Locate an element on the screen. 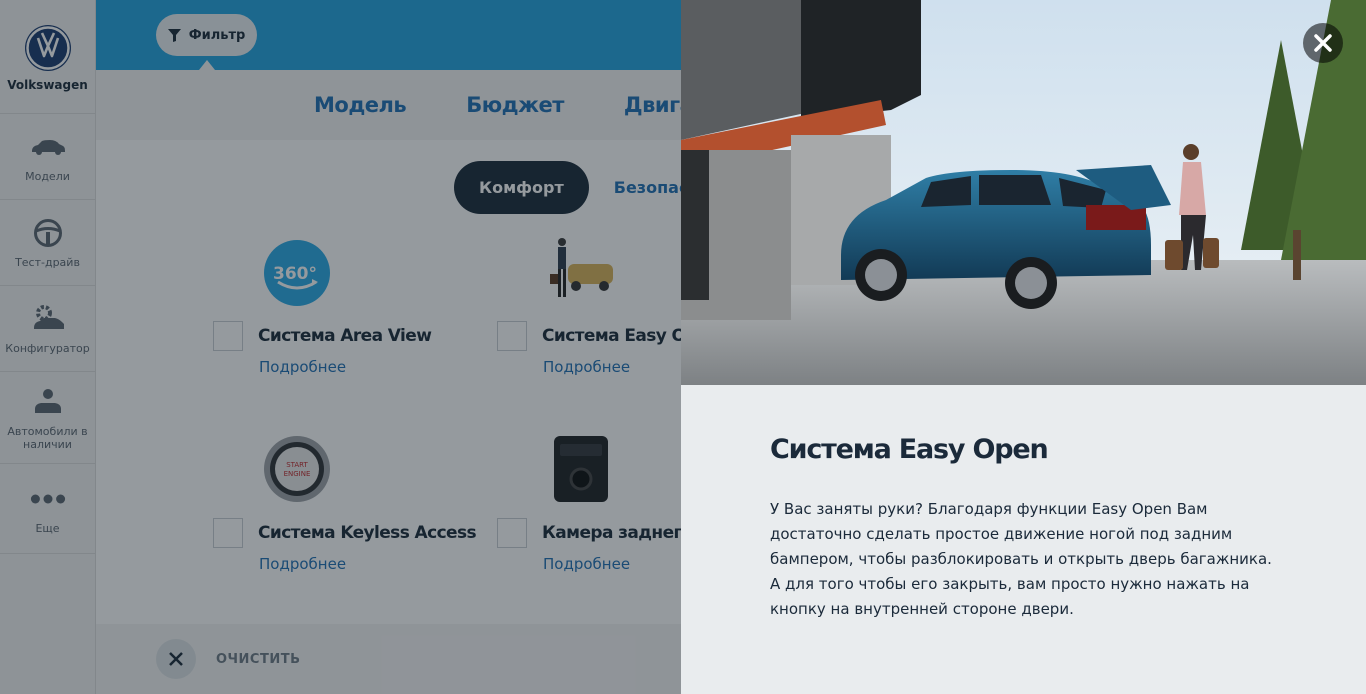  panel-title: Система Easy Open is located at coordinates (909, 449).